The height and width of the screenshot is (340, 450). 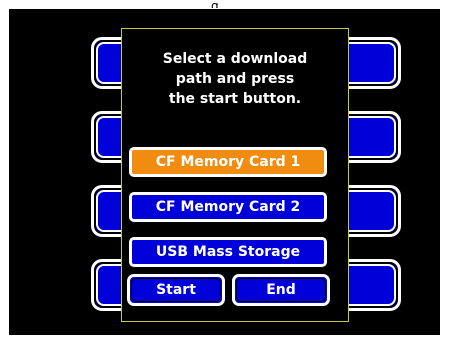 What do you see at coordinates (228, 252) in the screenshot?
I see `usb-mass-storage-button: USB Mass Storage` at bounding box center [228, 252].